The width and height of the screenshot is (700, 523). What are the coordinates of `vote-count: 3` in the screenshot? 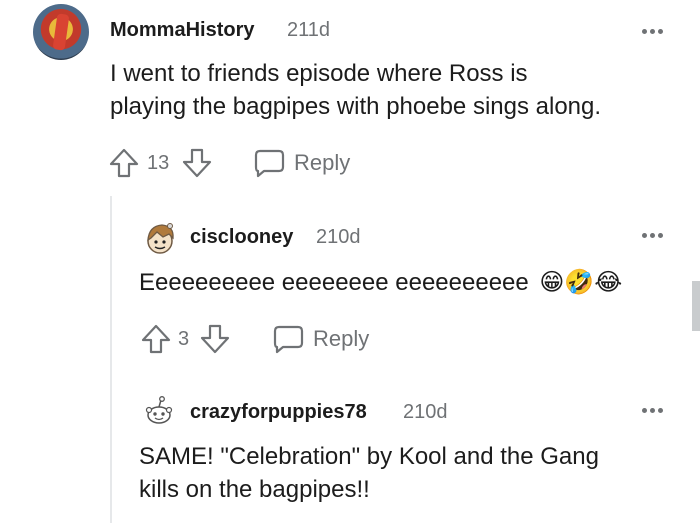 It's located at (184, 339).